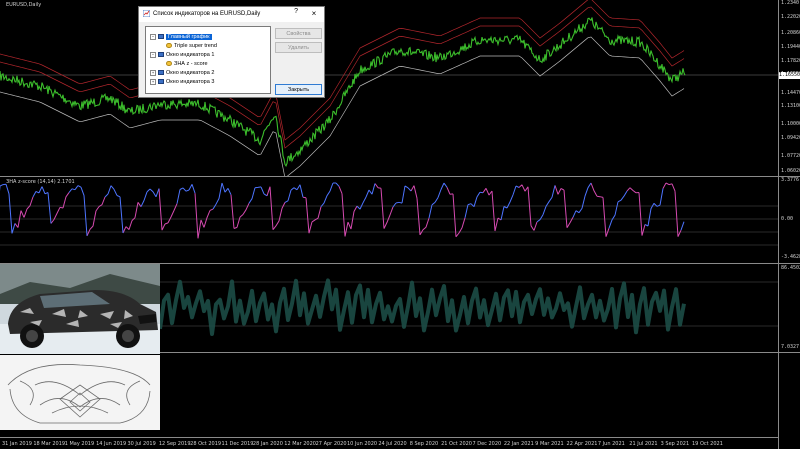 This screenshot has height=449, width=800. What do you see at coordinates (487, 444) in the screenshot?
I see `time-label: 7 Dec 2020` at bounding box center [487, 444].